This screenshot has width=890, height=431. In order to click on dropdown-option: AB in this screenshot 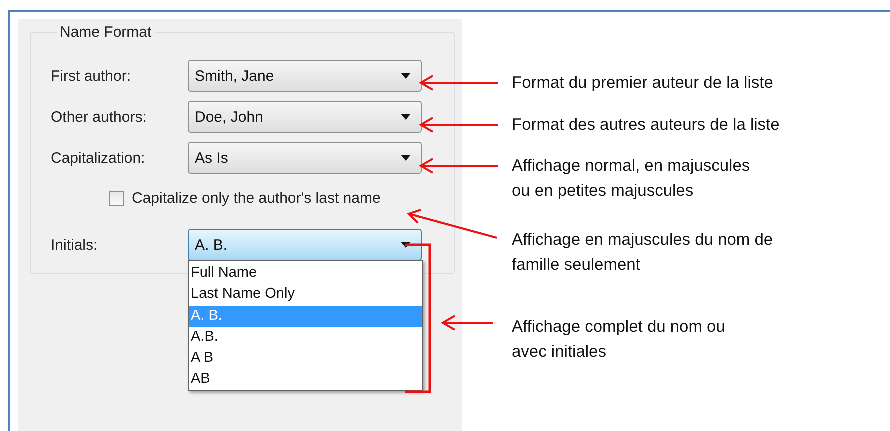, I will do `click(305, 380)`.